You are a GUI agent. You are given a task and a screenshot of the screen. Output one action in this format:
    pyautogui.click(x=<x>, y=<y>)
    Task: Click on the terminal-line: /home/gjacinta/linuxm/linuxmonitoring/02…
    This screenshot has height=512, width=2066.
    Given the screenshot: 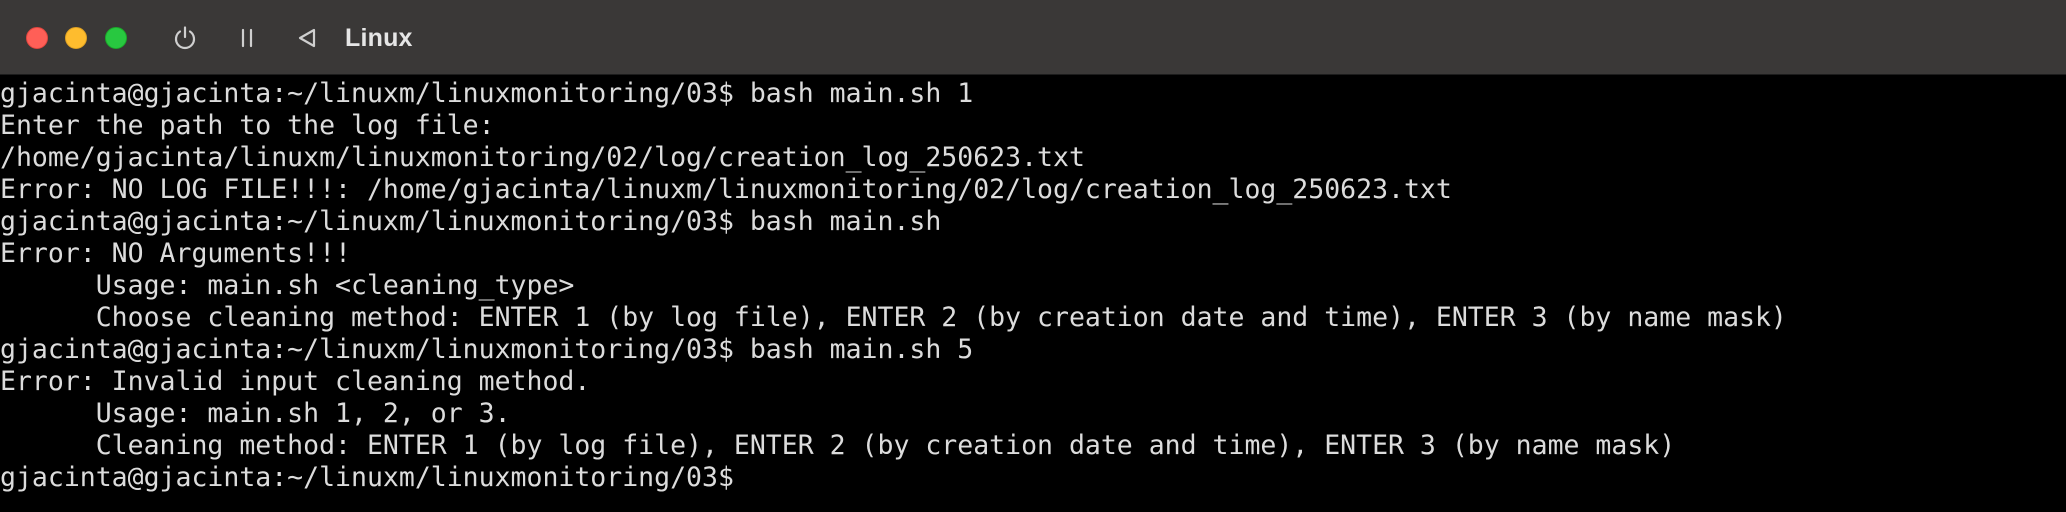 What is the action you would take?
    pyautogui.click(x=542, y=157)
    